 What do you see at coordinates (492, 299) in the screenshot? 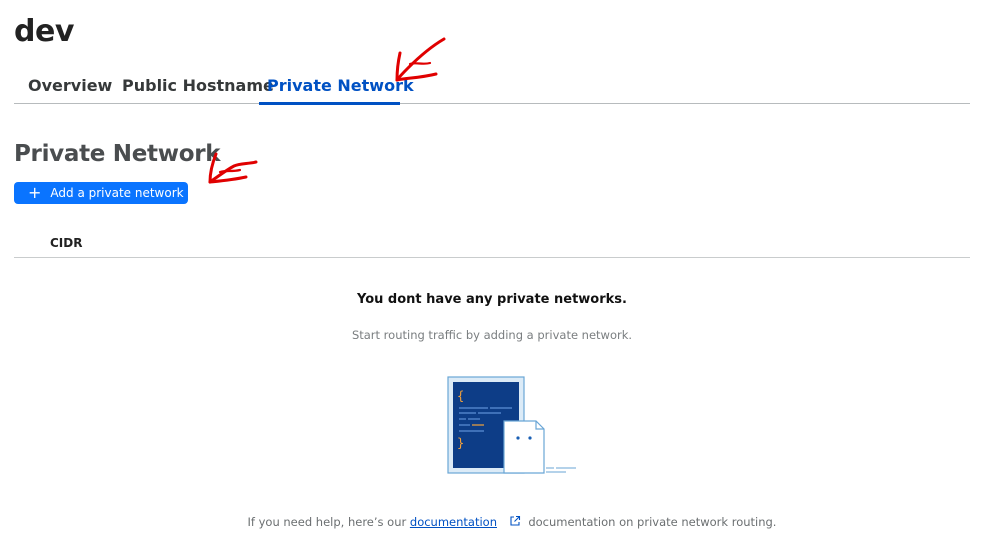
I see `empty-state-title: You dont have any private networks.` at bounding box center [492, 299].